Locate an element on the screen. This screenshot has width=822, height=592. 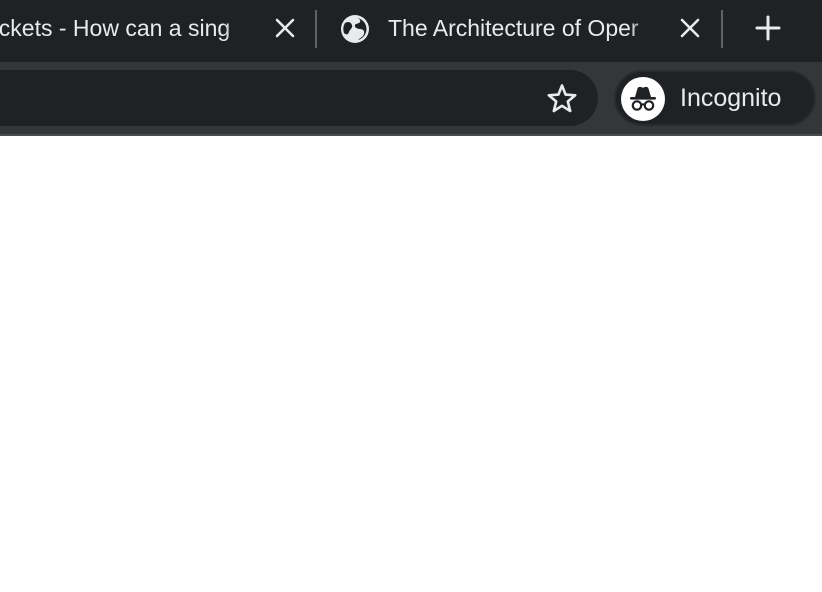
globe-icon is located at coordinates (355, 29).